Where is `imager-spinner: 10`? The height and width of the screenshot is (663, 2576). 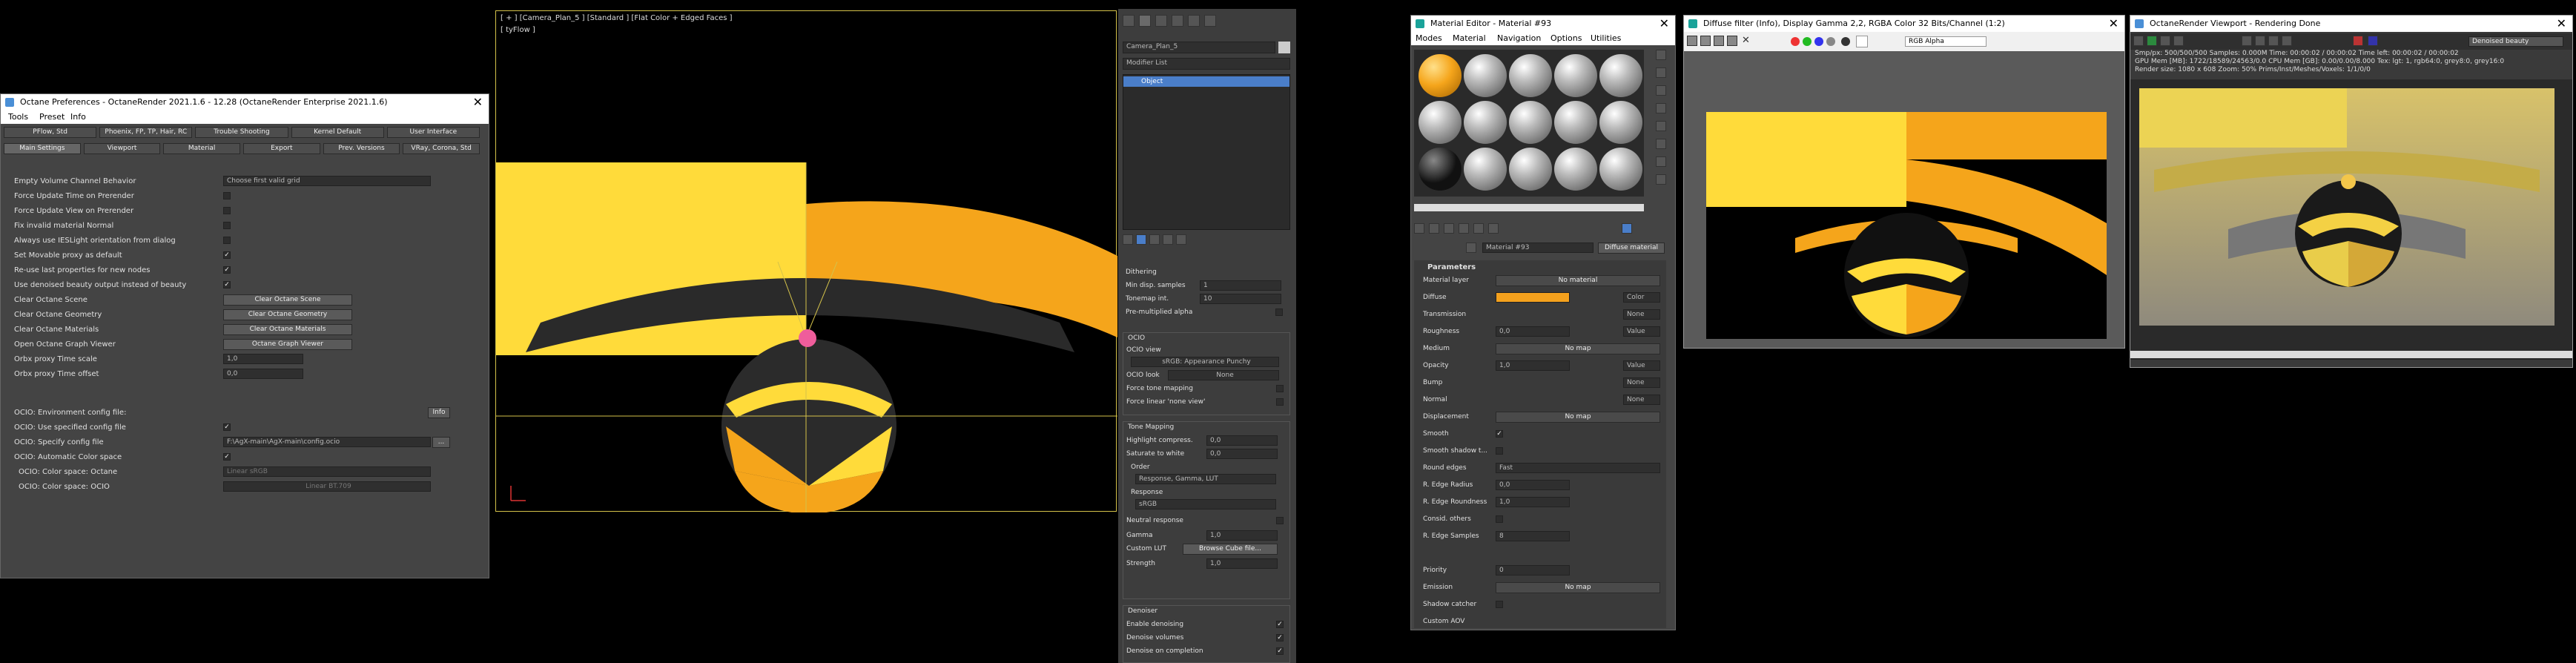 imager-spinner: 10 is located at coordinates (1240, 299).